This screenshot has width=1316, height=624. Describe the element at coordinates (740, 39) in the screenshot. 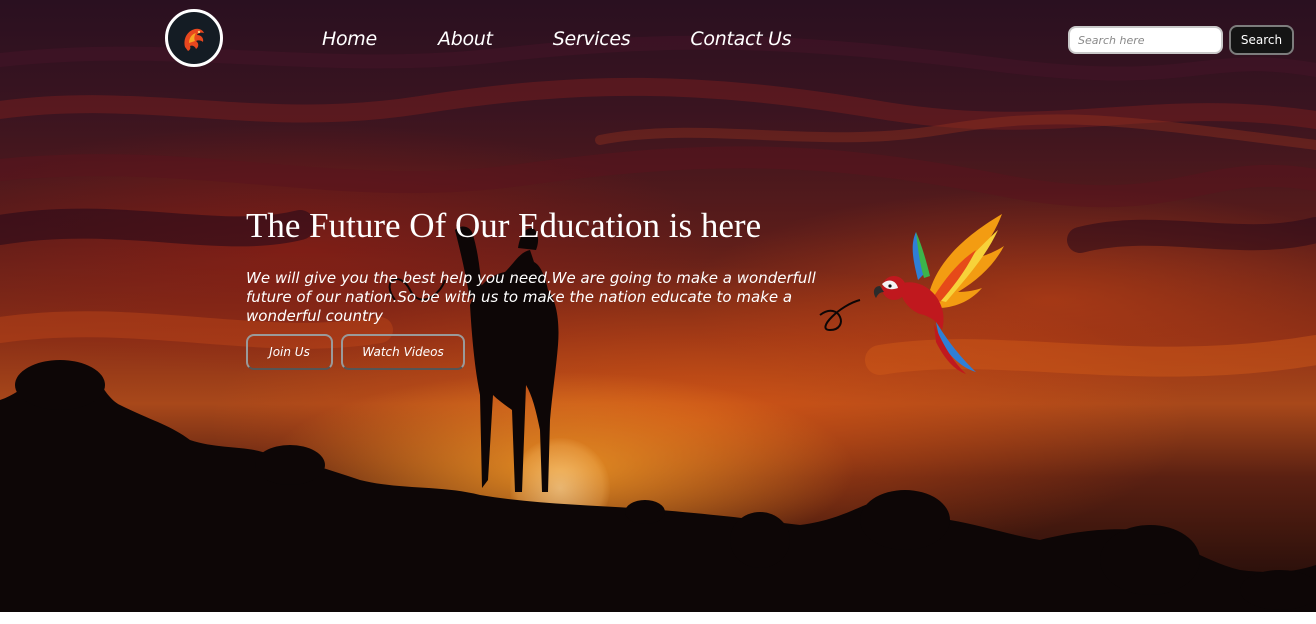

I see `nav-contact-us: Contact Us` at that location.